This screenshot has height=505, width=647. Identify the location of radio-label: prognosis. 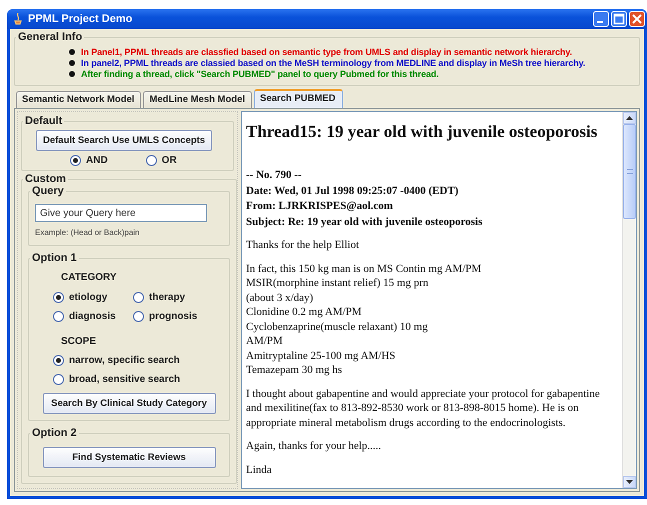
(173, 316).